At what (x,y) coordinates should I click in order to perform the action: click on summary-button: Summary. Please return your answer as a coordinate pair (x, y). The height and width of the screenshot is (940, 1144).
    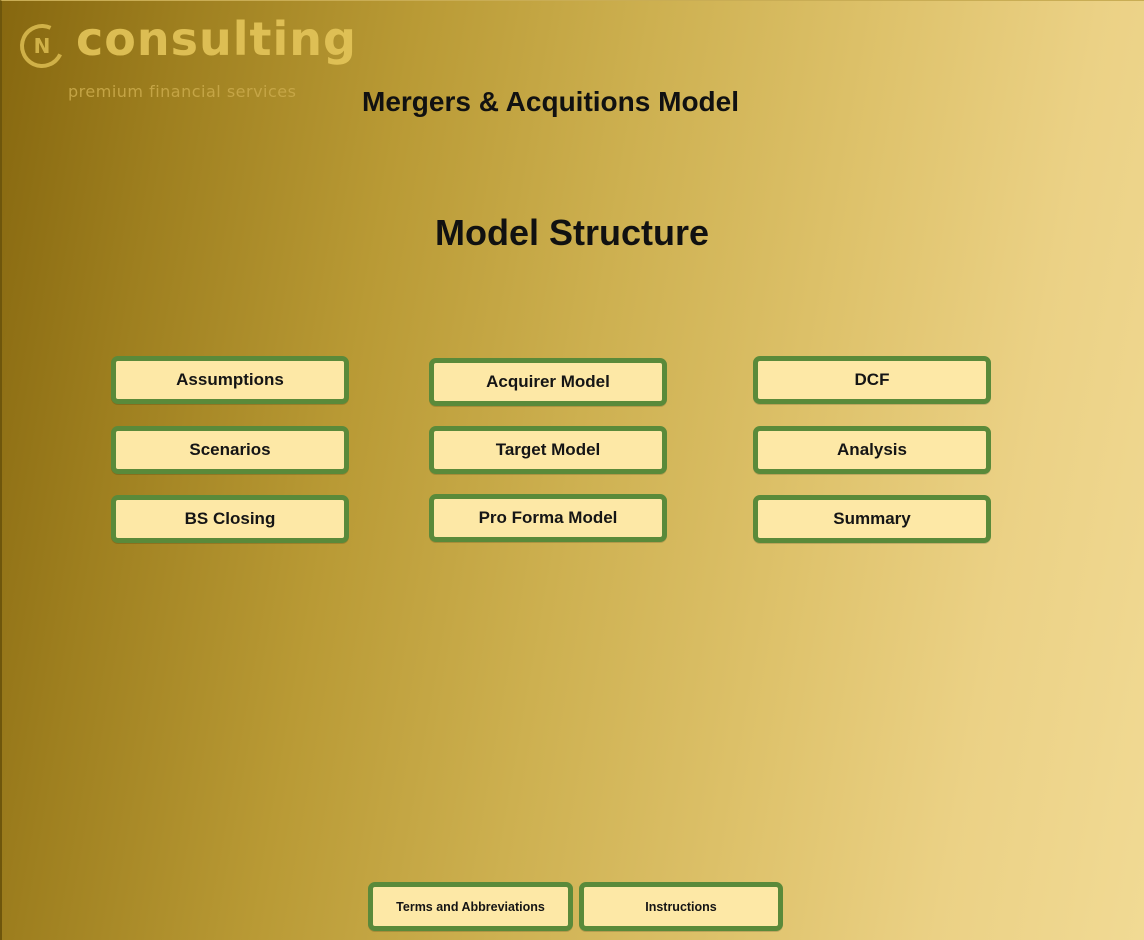
    Looking at the image, I should click on (872, 519).